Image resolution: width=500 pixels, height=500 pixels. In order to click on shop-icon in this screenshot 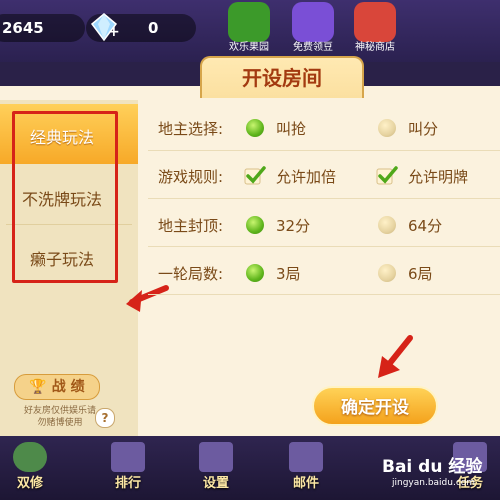, I will do `click(375, 22)`.